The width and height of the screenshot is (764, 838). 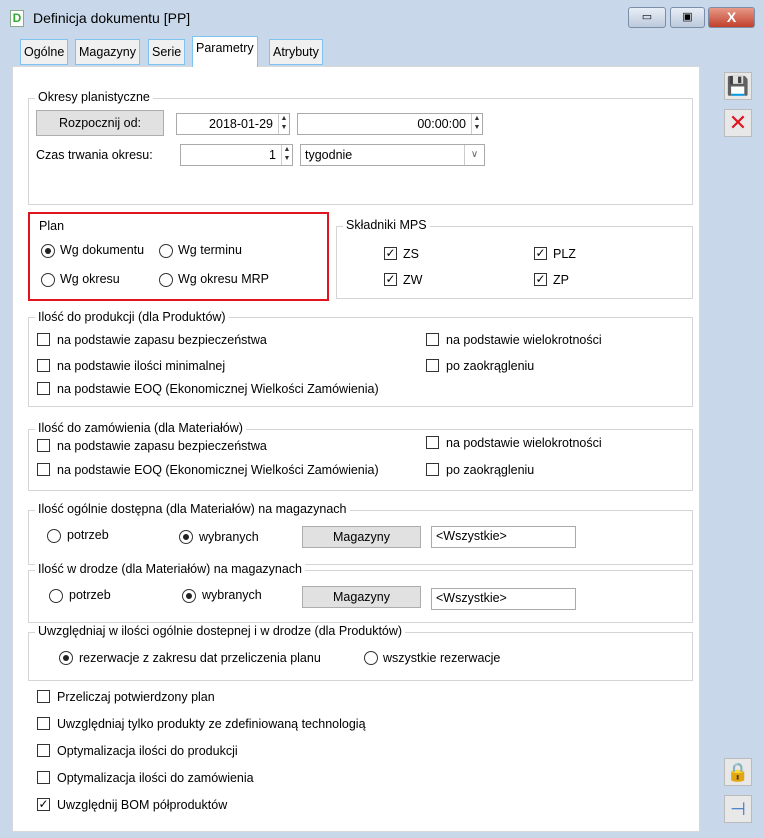 I want to click on checkbox-label: ZS, so click(x=411, y=254).